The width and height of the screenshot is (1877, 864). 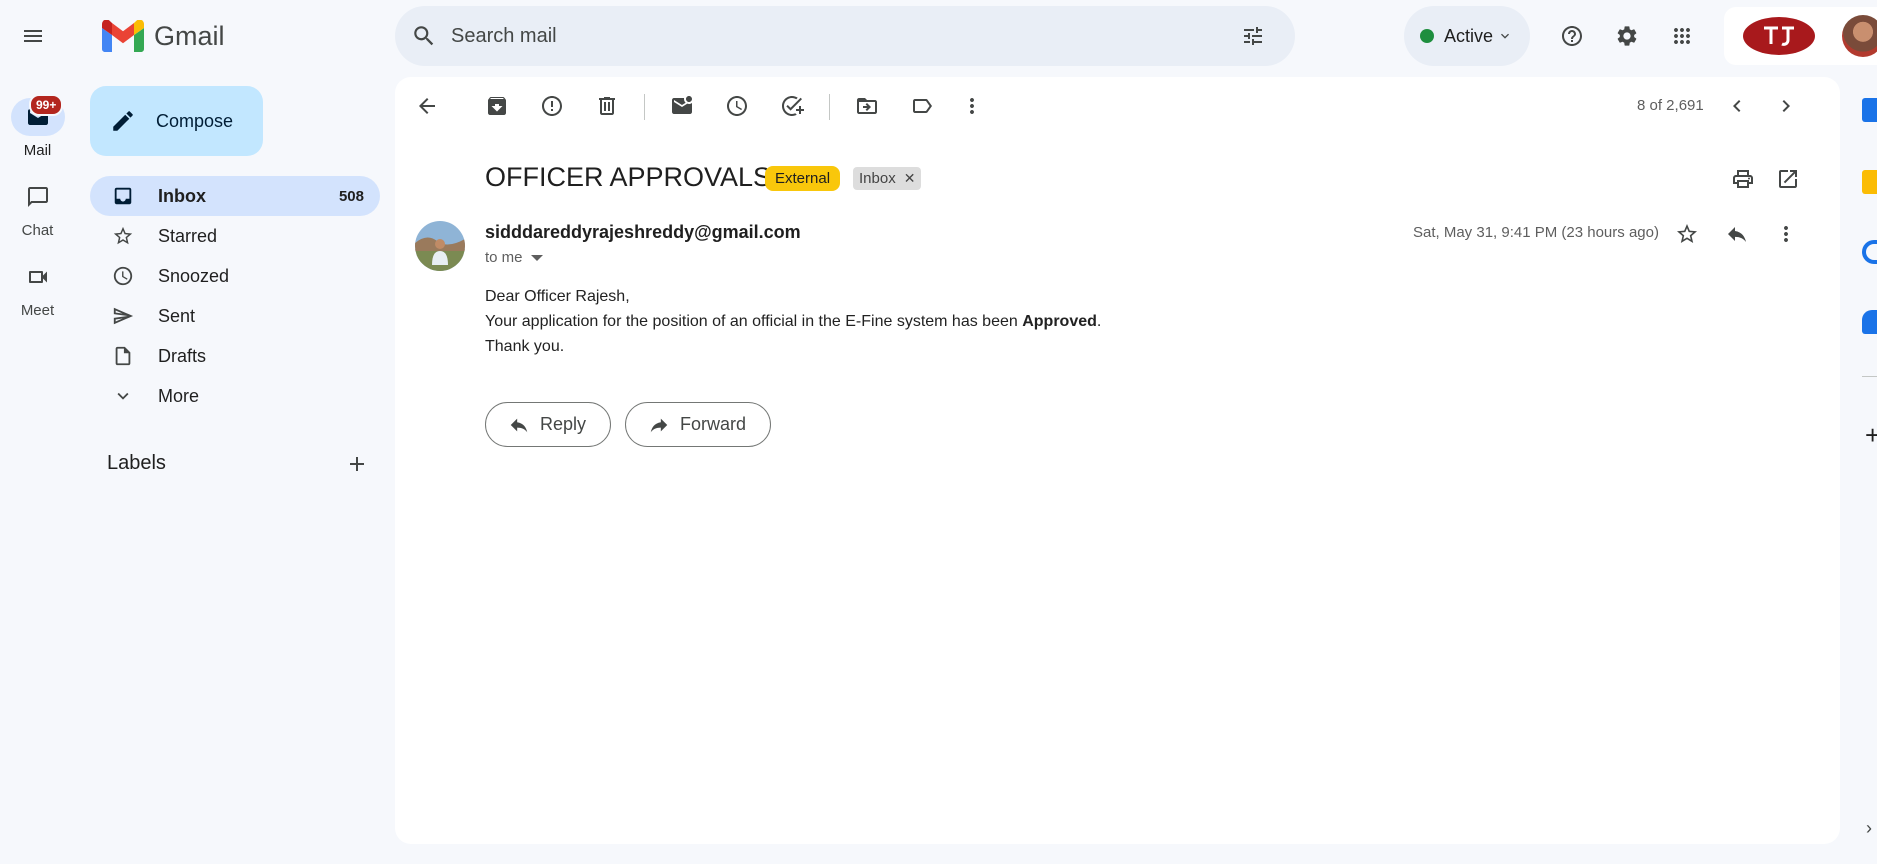 What do you see at coordinates (427, 106) in the screenshot?
I see `back-button` at bounding box center [427, 106].